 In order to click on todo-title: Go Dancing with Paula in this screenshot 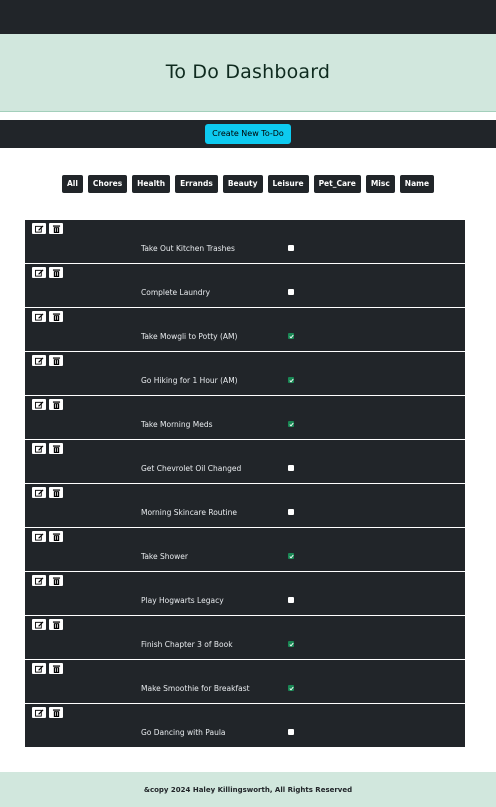, I will do `click(183, 732)`.